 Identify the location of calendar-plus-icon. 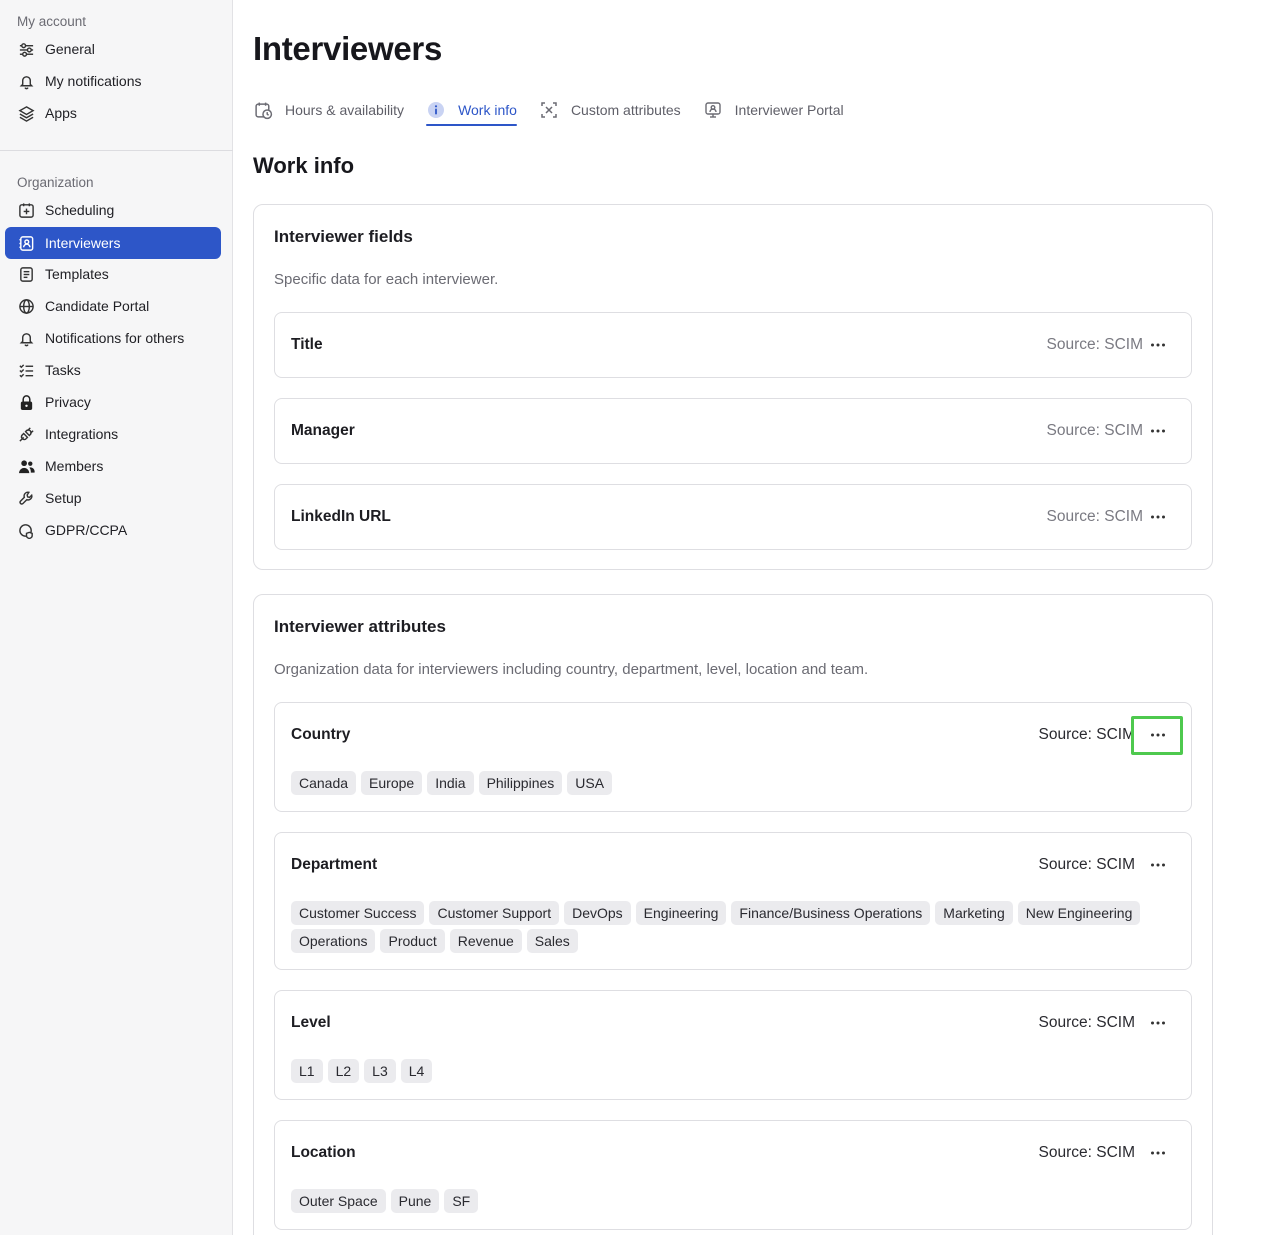
(26, 210).